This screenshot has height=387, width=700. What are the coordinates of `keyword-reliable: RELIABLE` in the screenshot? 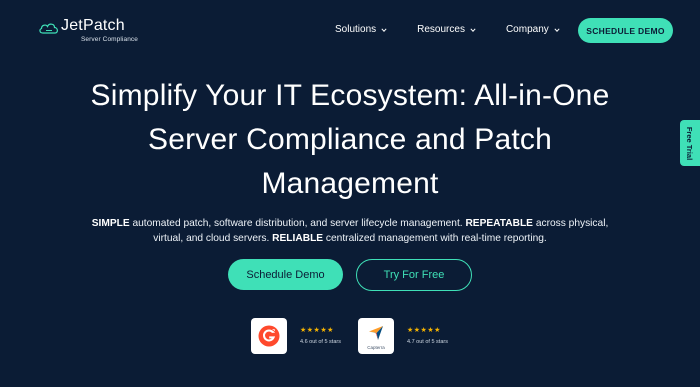 It's located at (298, 238).